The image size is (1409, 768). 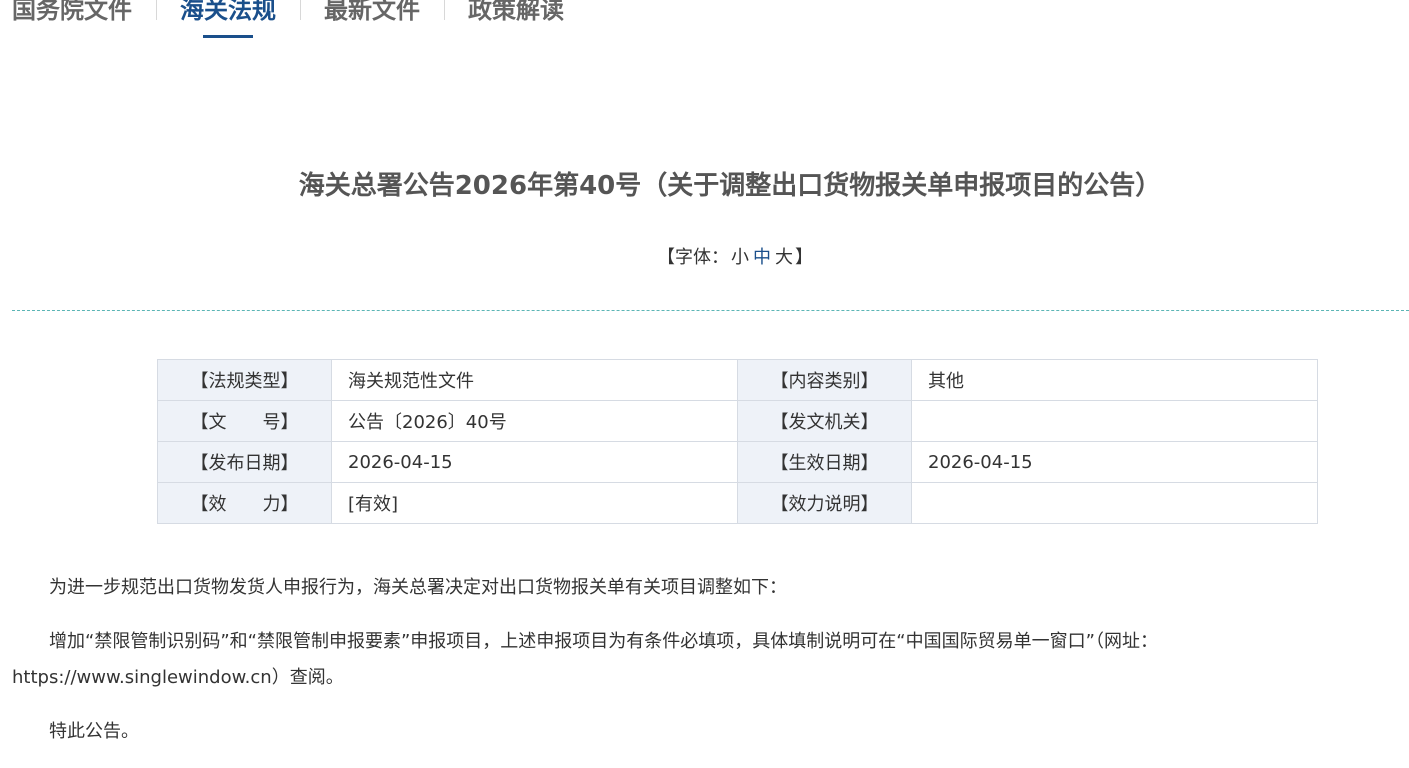 I want to click on publish-date-label: 【发布日期】, so click(x=244, y=462).